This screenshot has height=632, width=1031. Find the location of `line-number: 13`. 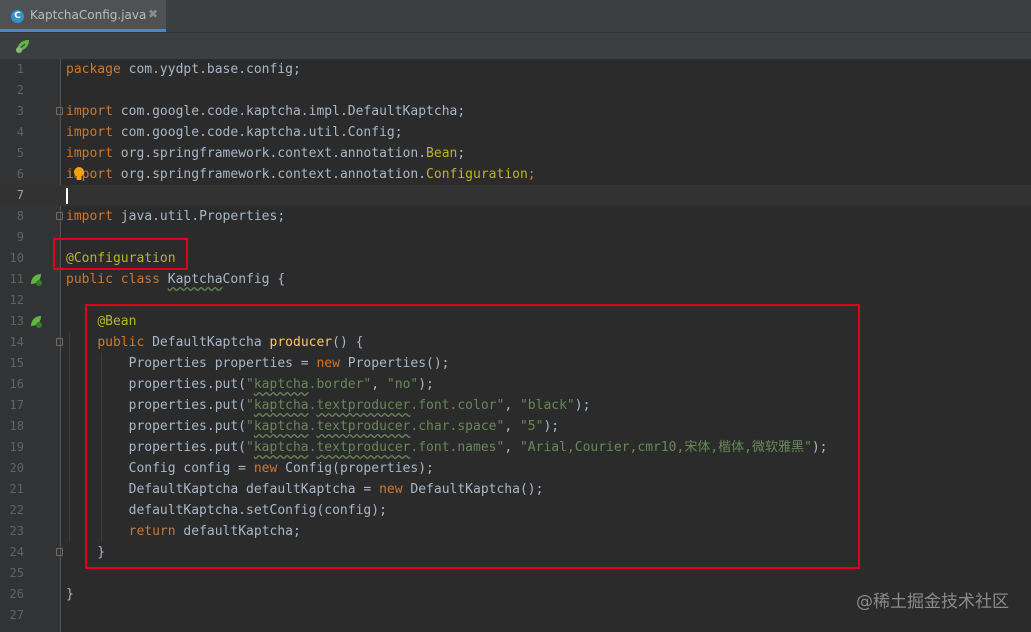

line-number: 13 is located at coordinates (16, 321).